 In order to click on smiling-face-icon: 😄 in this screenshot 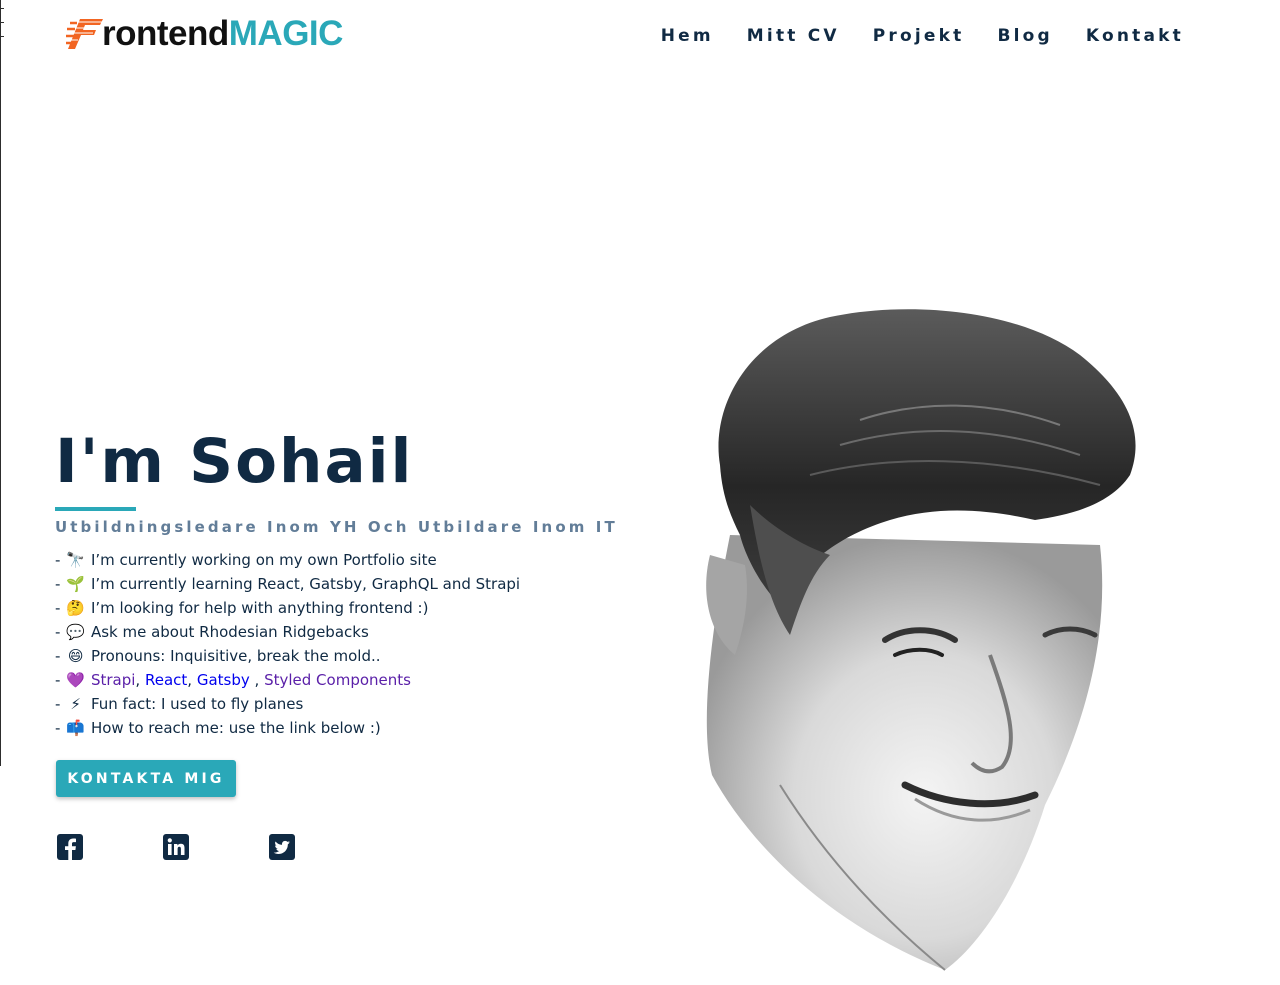, I will do `click(75, 656)`.